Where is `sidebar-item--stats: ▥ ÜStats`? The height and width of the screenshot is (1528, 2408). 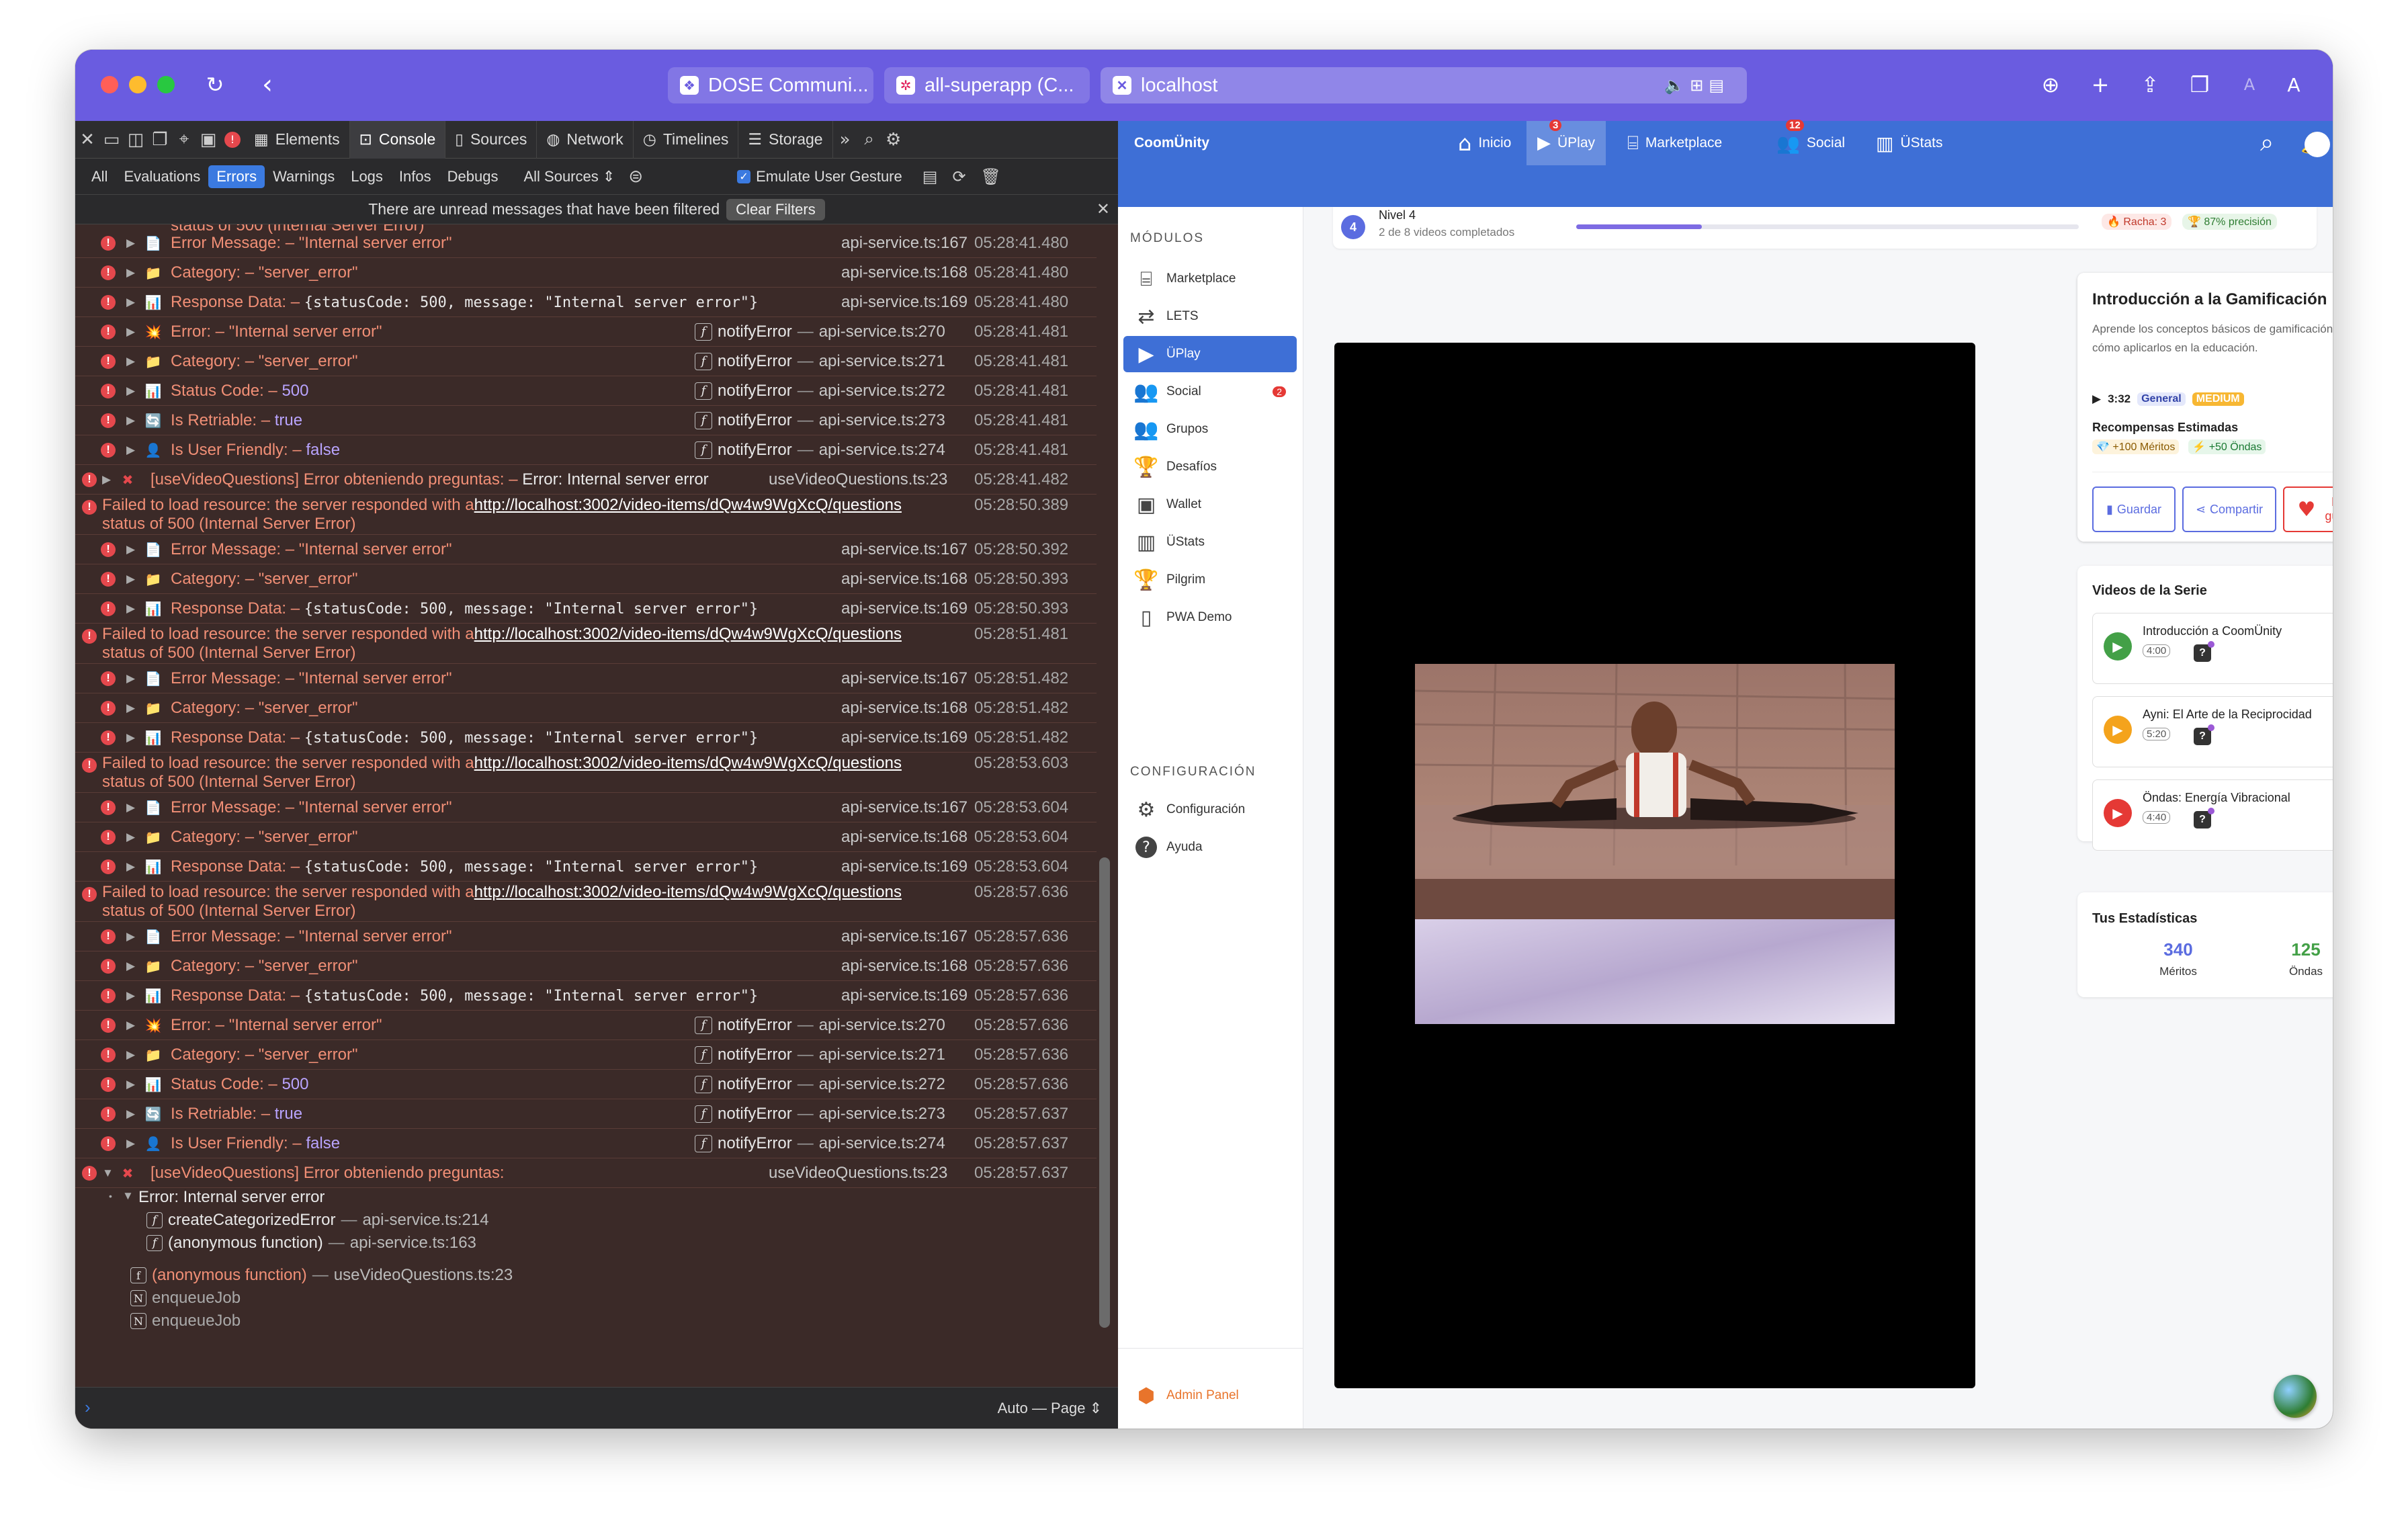
sidebar-item--stats: ▥ ÜStats is located at coordinates (1210, 542).